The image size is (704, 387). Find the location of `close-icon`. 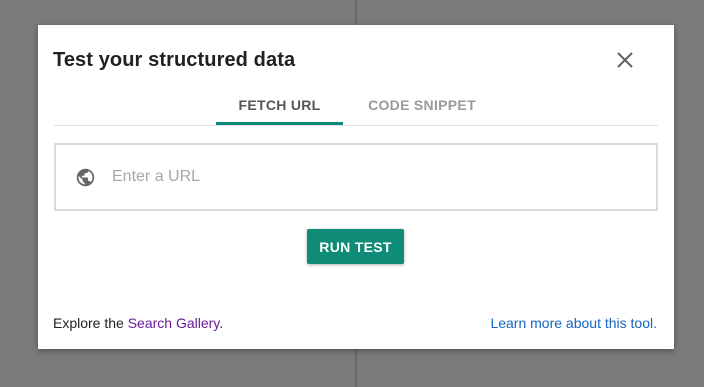

close-icon is located at coordinates (625, 60).